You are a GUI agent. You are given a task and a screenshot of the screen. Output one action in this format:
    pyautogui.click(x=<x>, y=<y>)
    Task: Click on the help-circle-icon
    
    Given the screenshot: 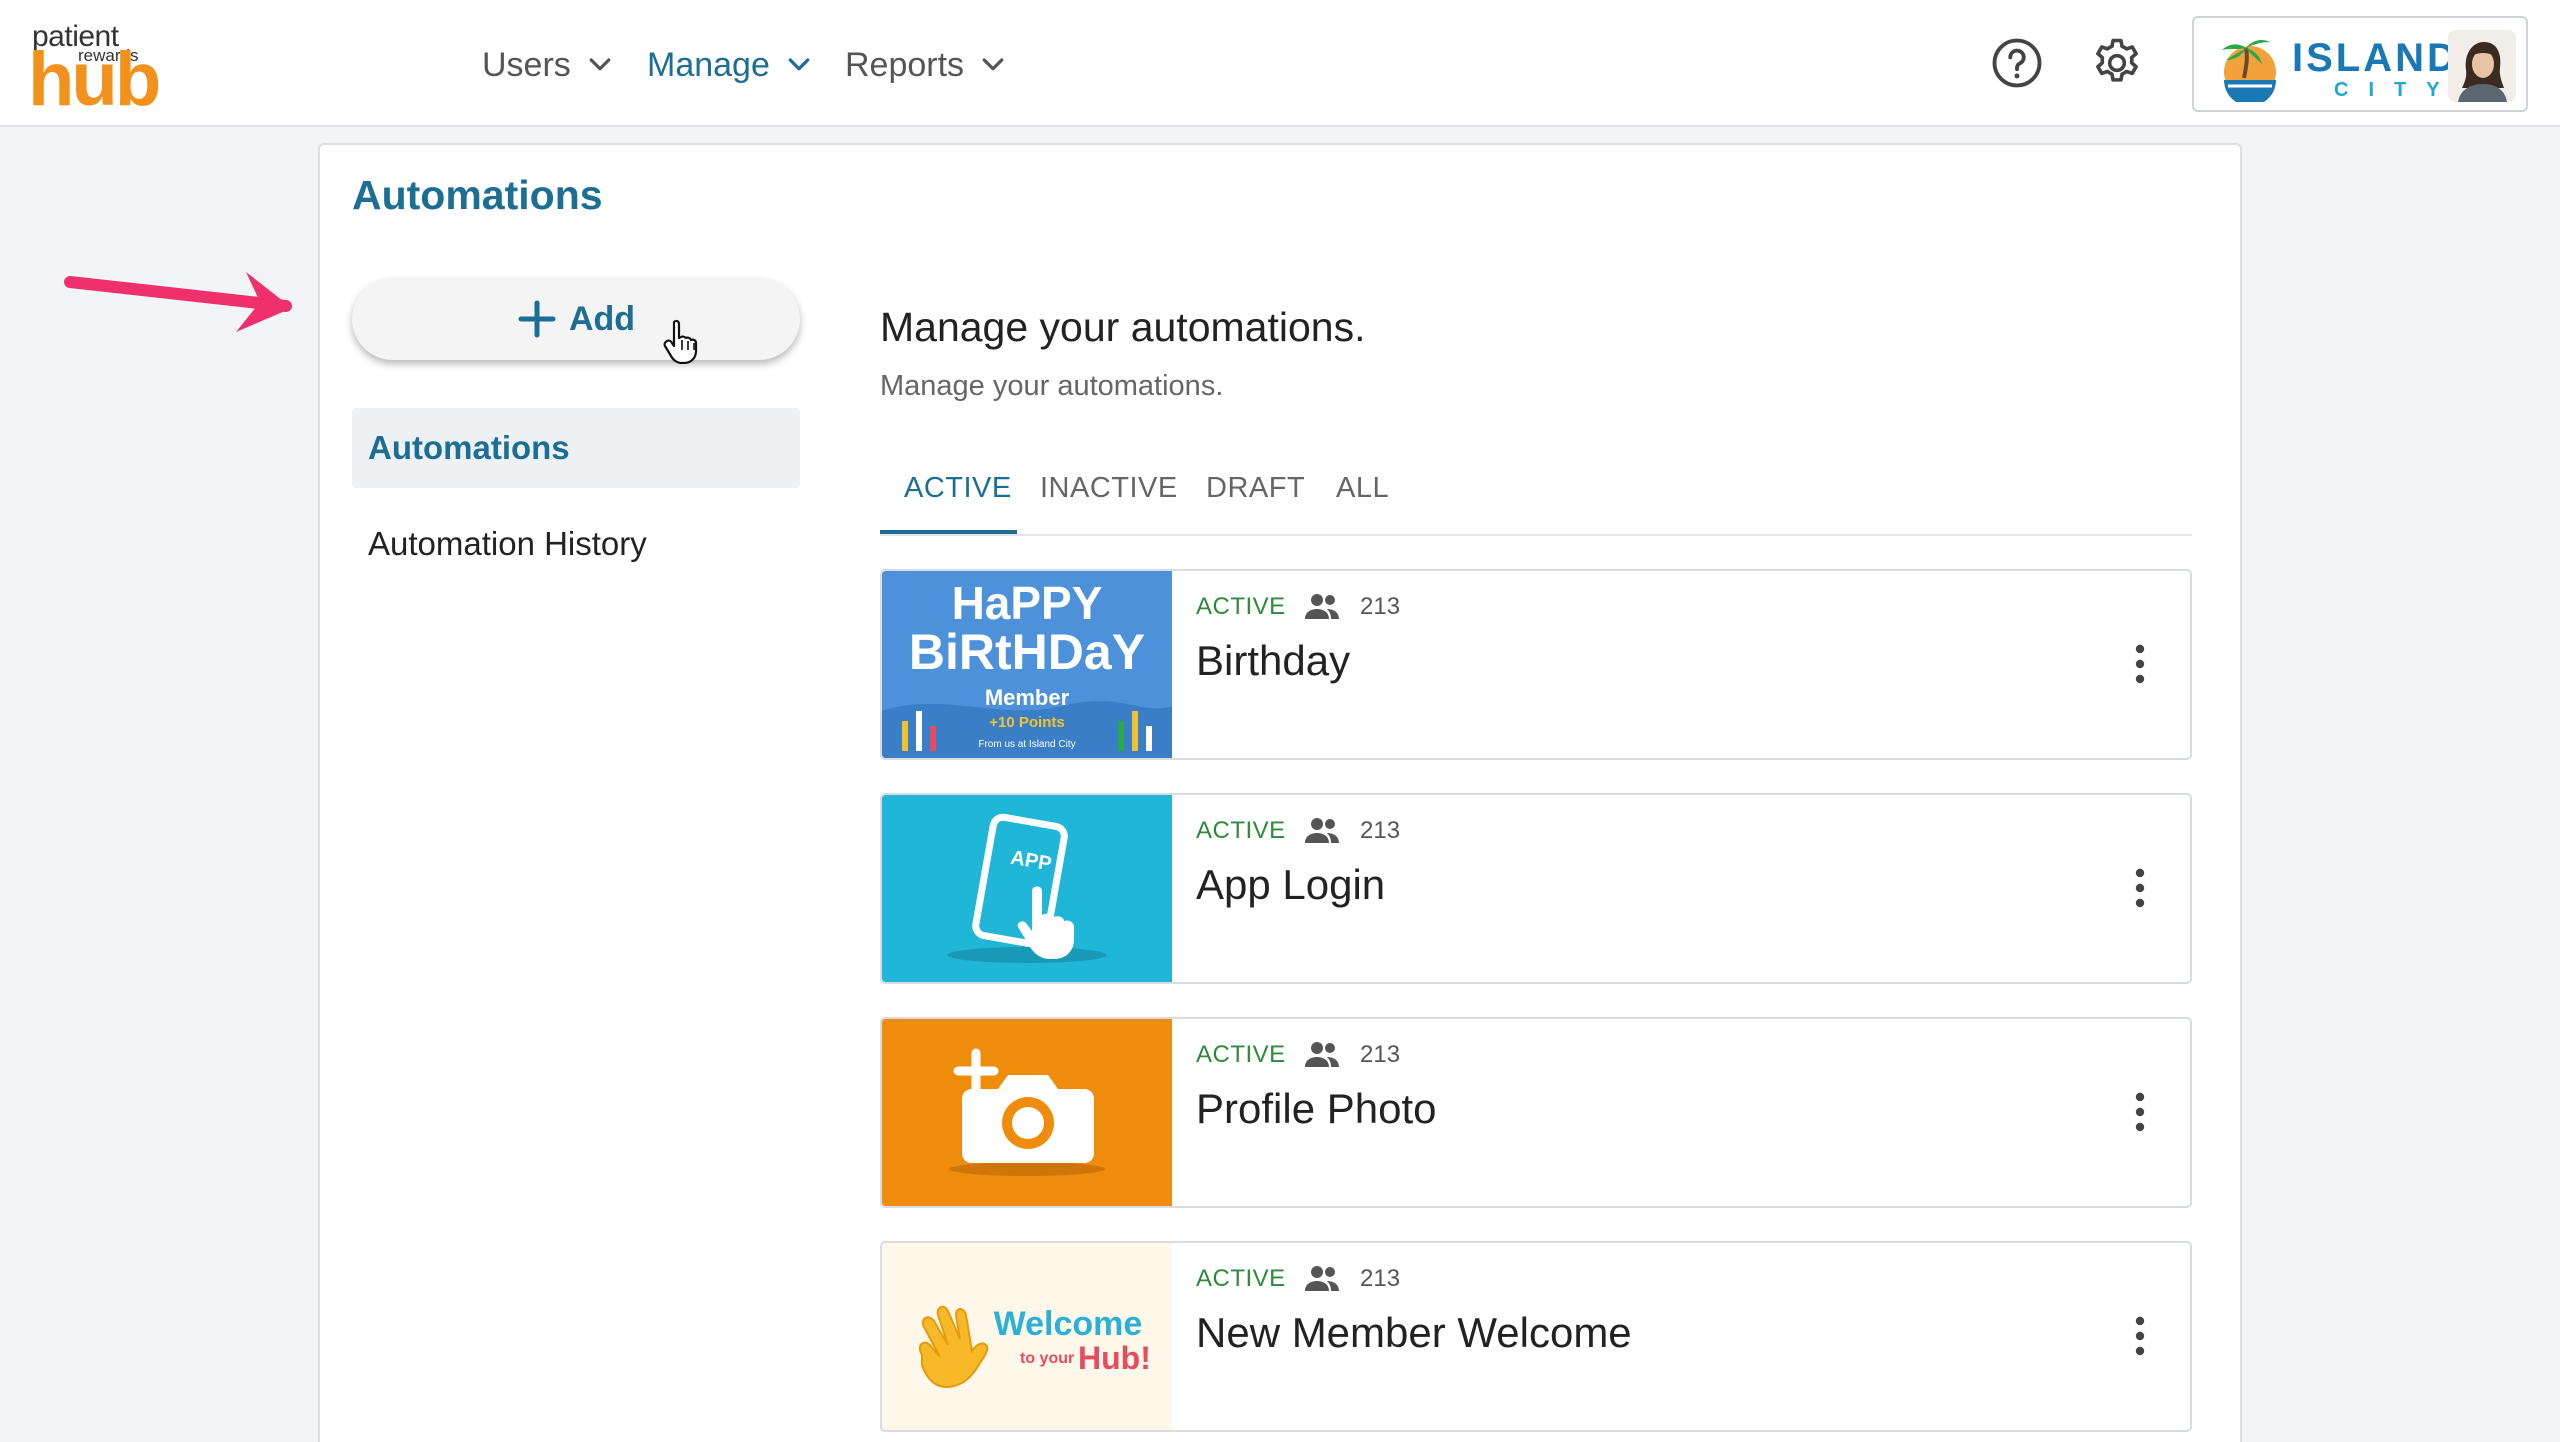 What is the action you would take?
    pyautogui.click(x=2017, y=63)
    